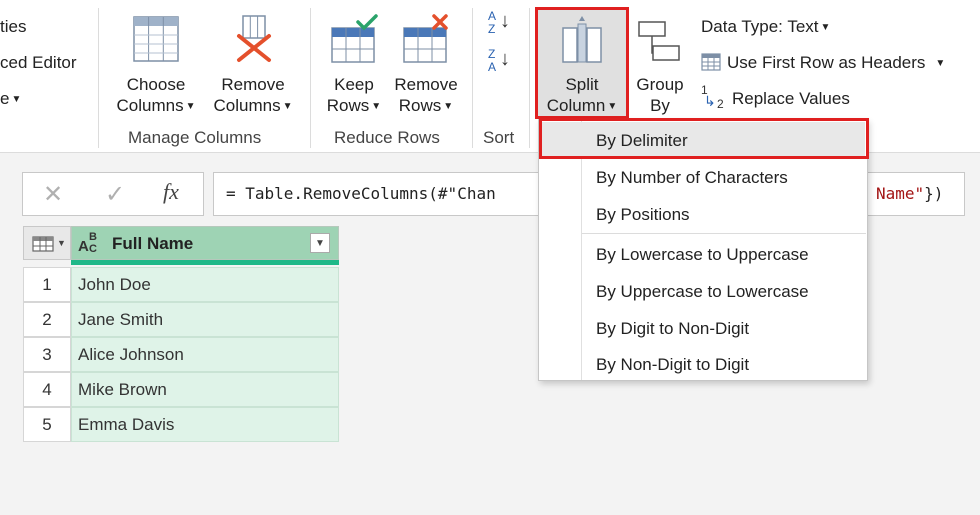 Image resolution: width=980 pixels, height=515 pixels. What do you see at coordinates (254, 38) in the screenshot?
I see `remove-columns-icon` at bounding box center [254, 38].